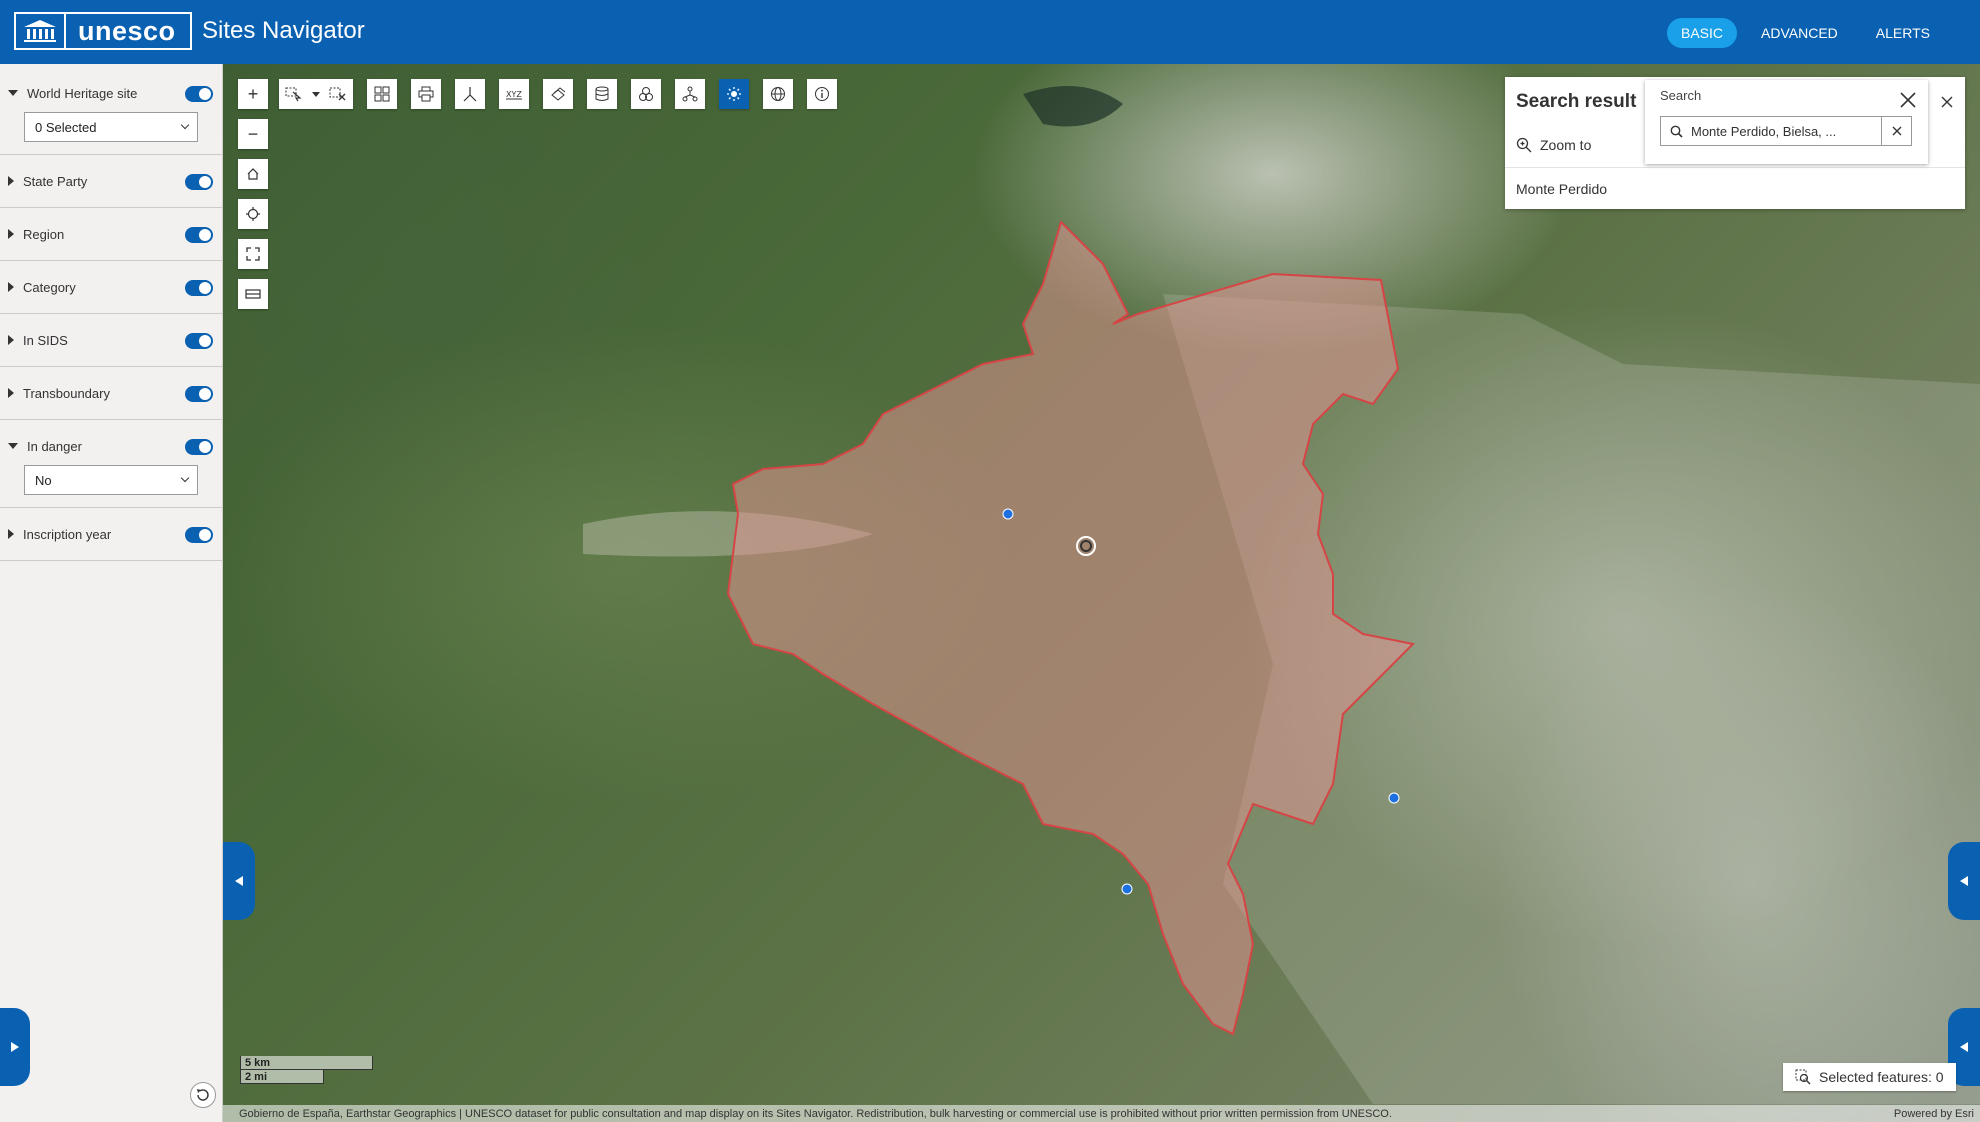 The height and width of the screenshot is (1122, 1980). I want to click on globe-icon, so click(778, 94).